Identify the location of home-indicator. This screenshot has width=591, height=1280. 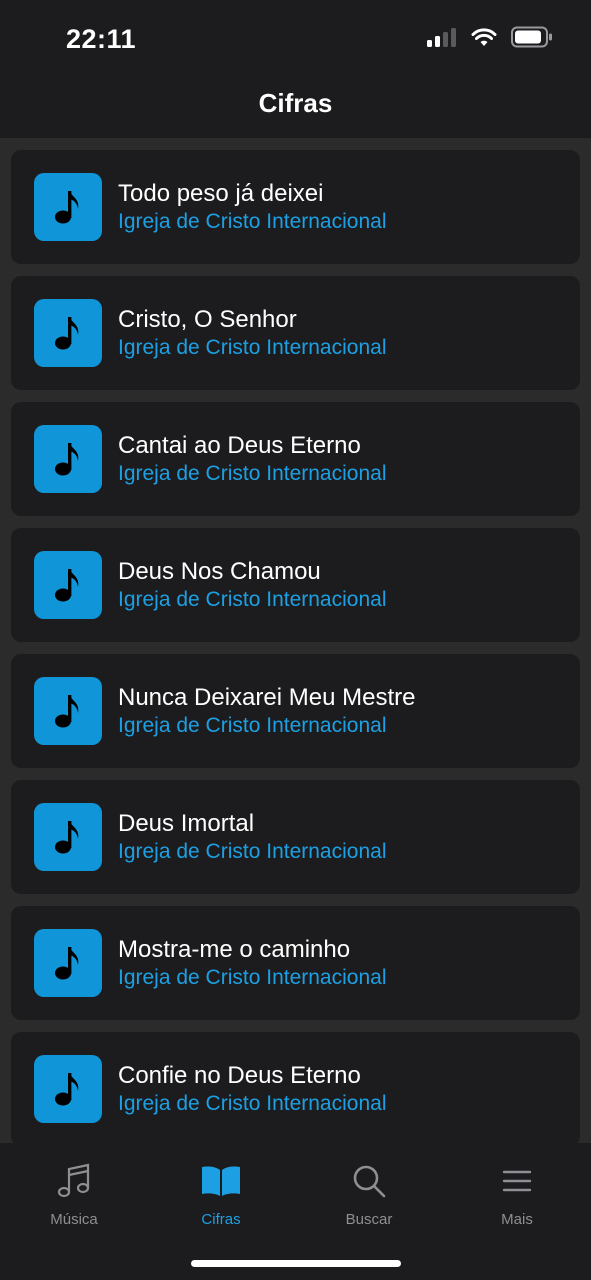
(296, 1263).